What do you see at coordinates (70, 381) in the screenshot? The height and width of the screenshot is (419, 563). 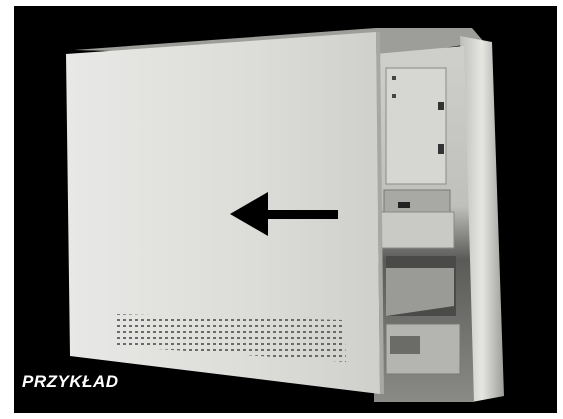 I see `caption-label: PRZYKŁAD` at bounding box center [70, 381].